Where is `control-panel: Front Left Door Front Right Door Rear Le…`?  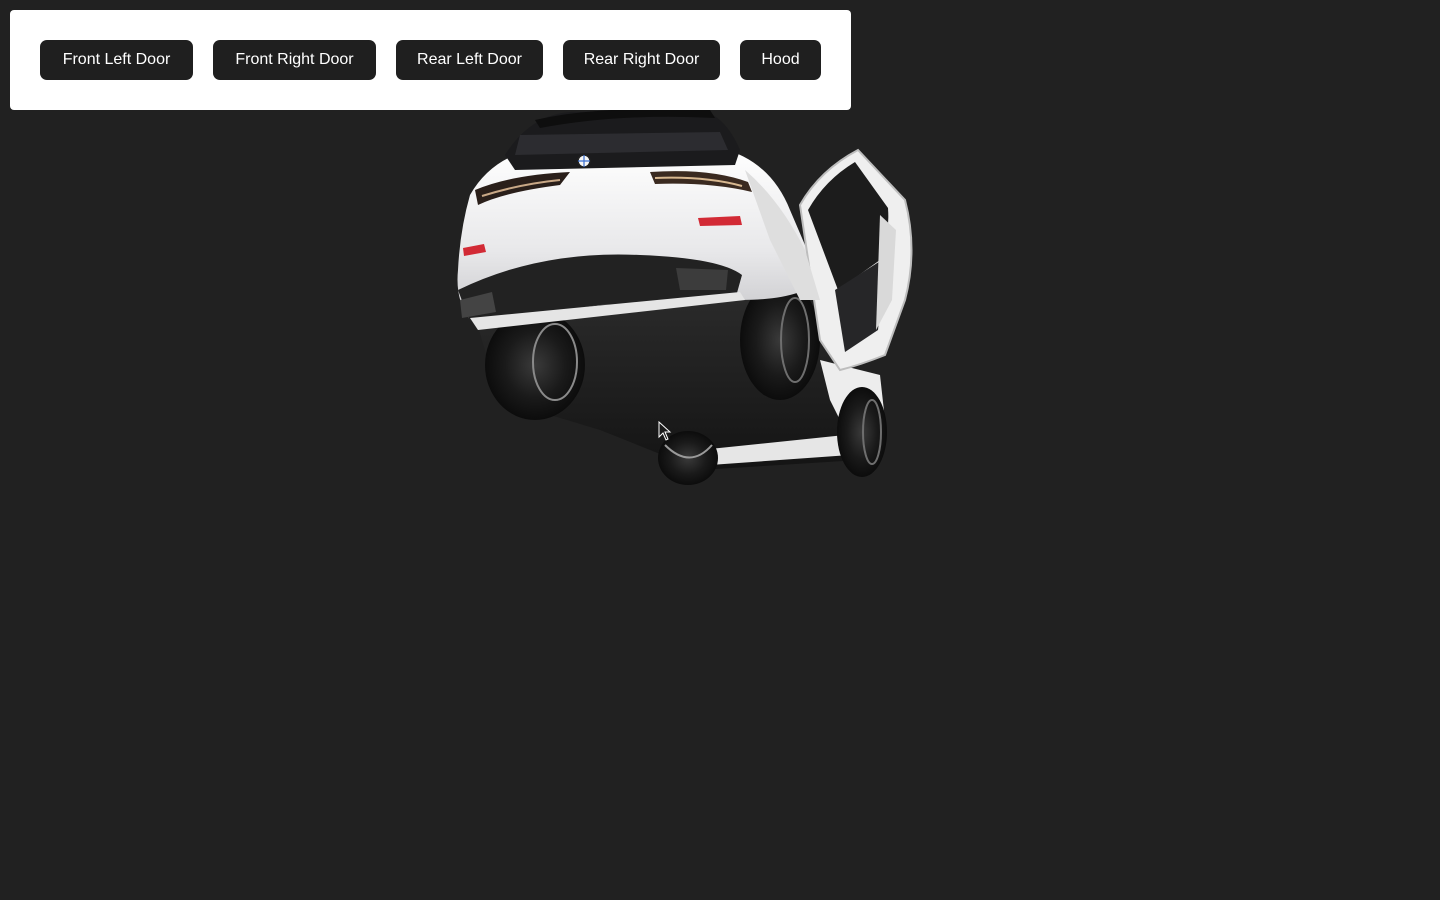
control-panel: Front Left Door Front Right Door Rear Le… is located at coordinates (430, 60).